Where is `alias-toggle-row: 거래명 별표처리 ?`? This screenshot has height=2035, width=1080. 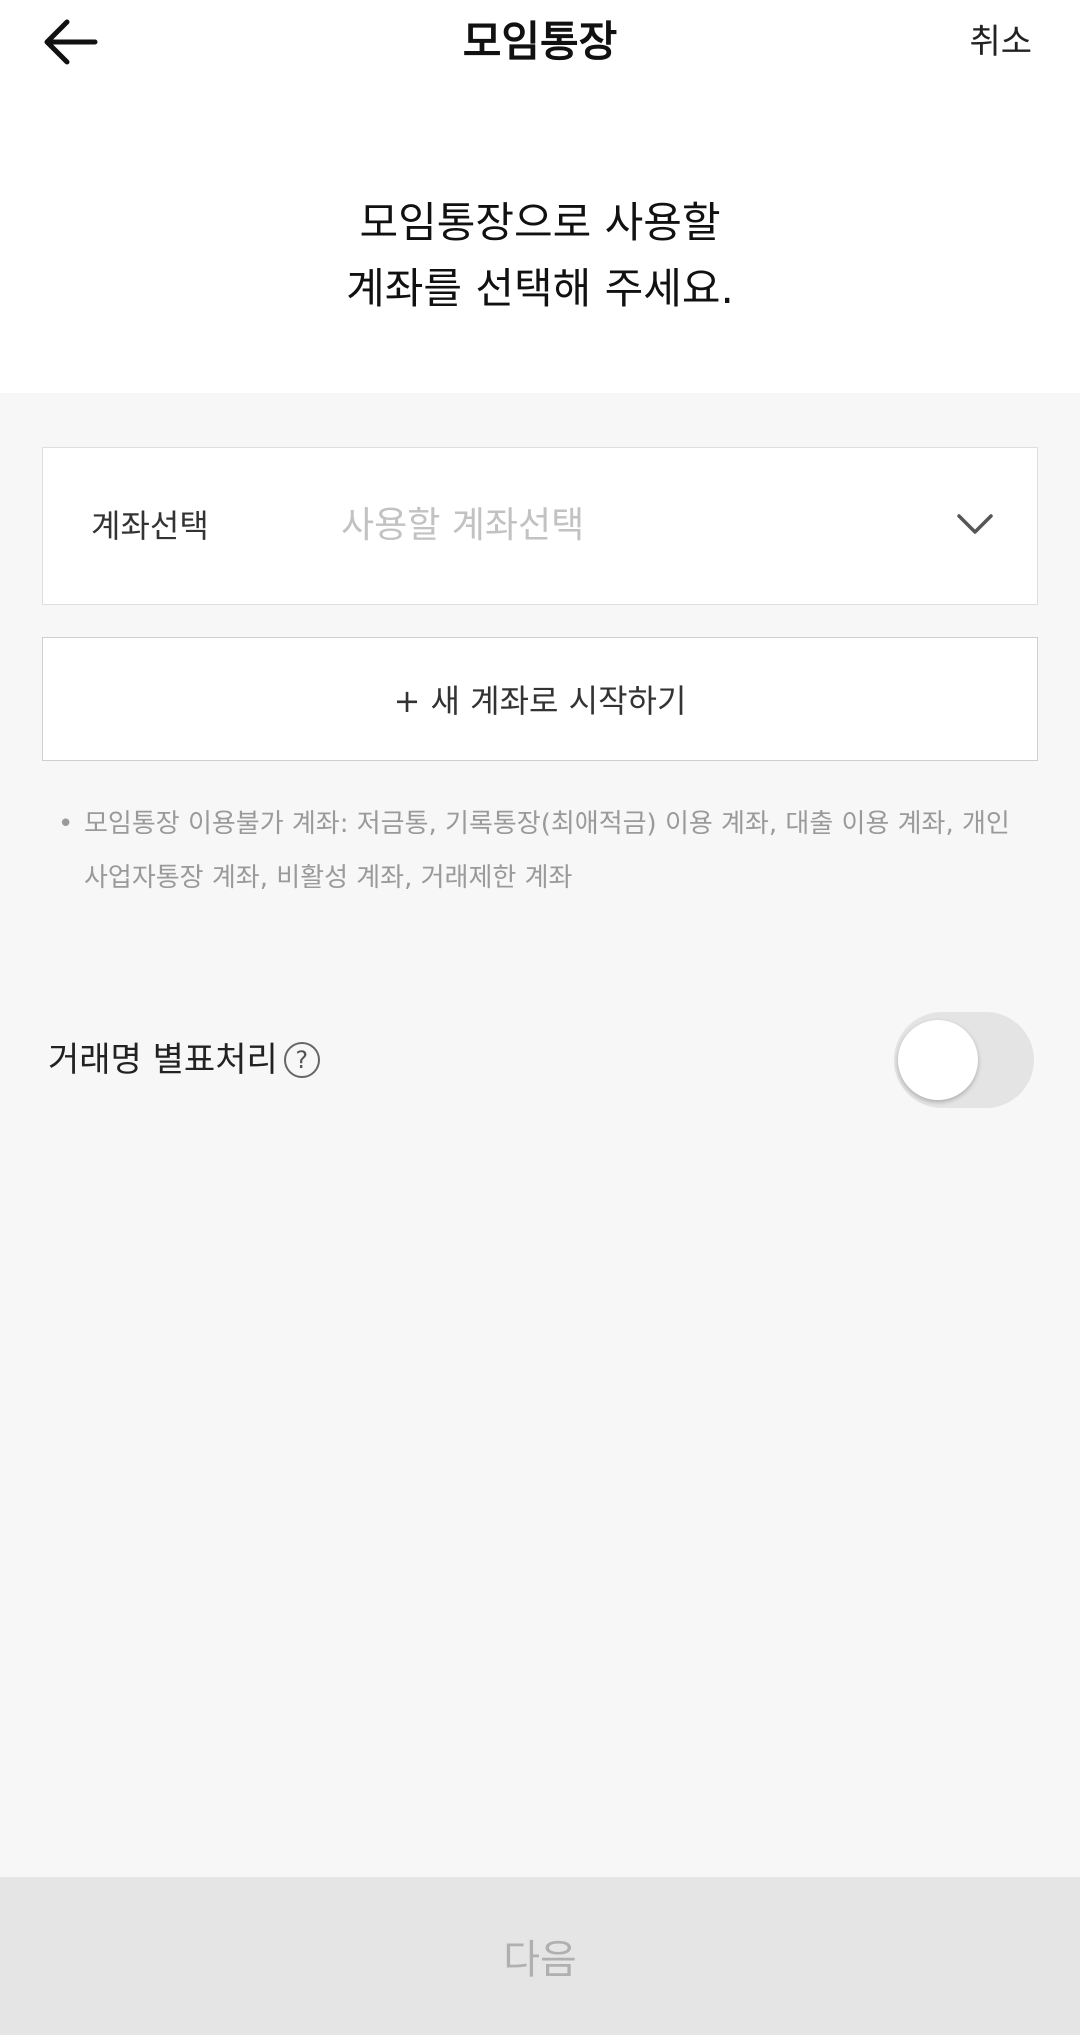 alias-toggle-row: 거래명 별표처리 ? is located at coordinates (541, 1060).